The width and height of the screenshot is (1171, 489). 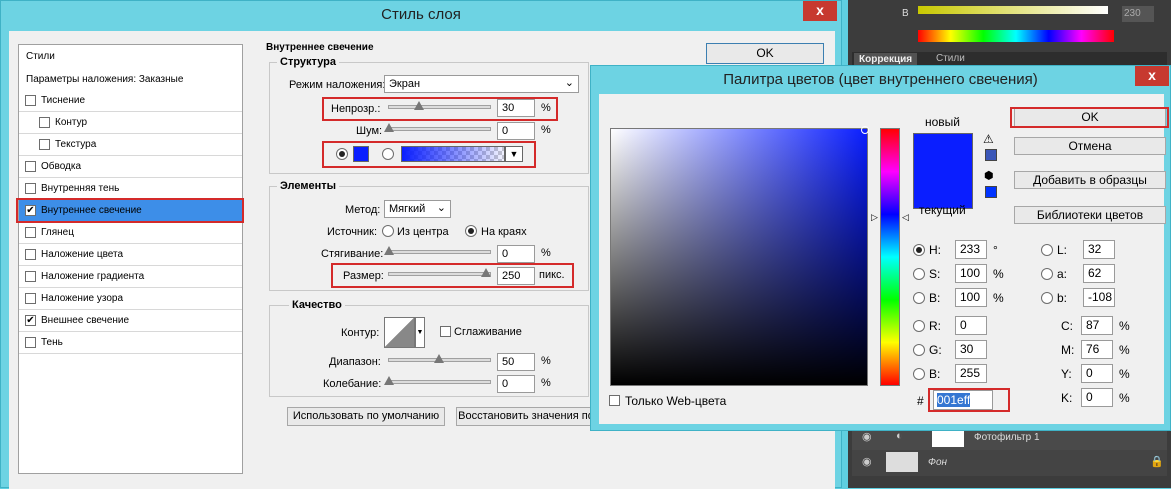 I want to click on channel-input-k: 0, so click(x=1097, y=397).